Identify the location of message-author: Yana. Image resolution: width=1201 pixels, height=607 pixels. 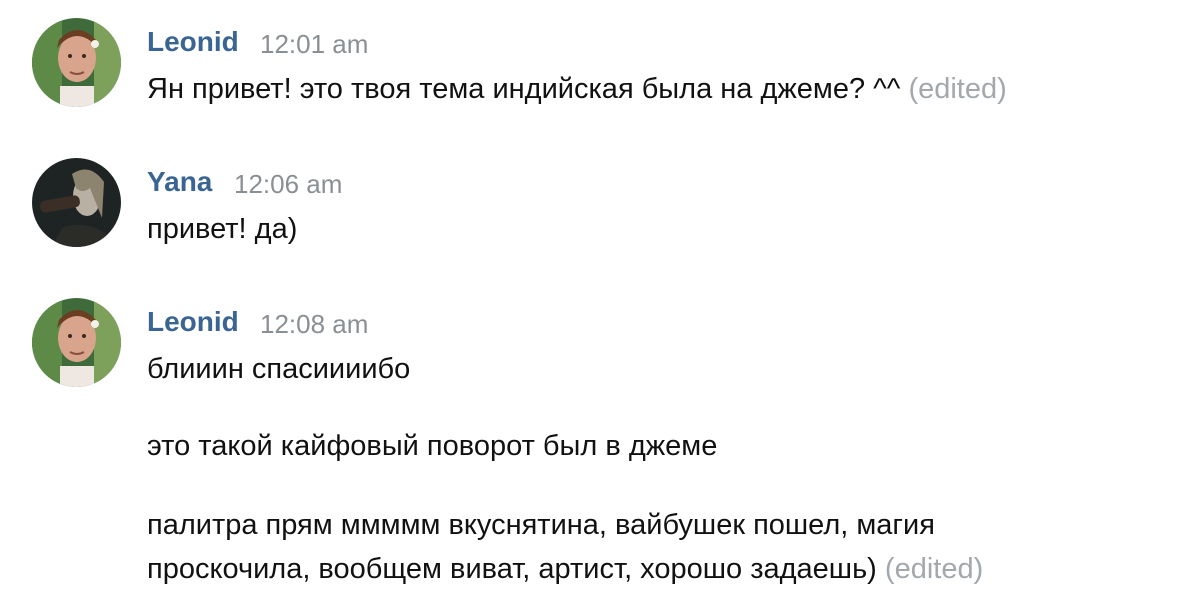
(179, 182).